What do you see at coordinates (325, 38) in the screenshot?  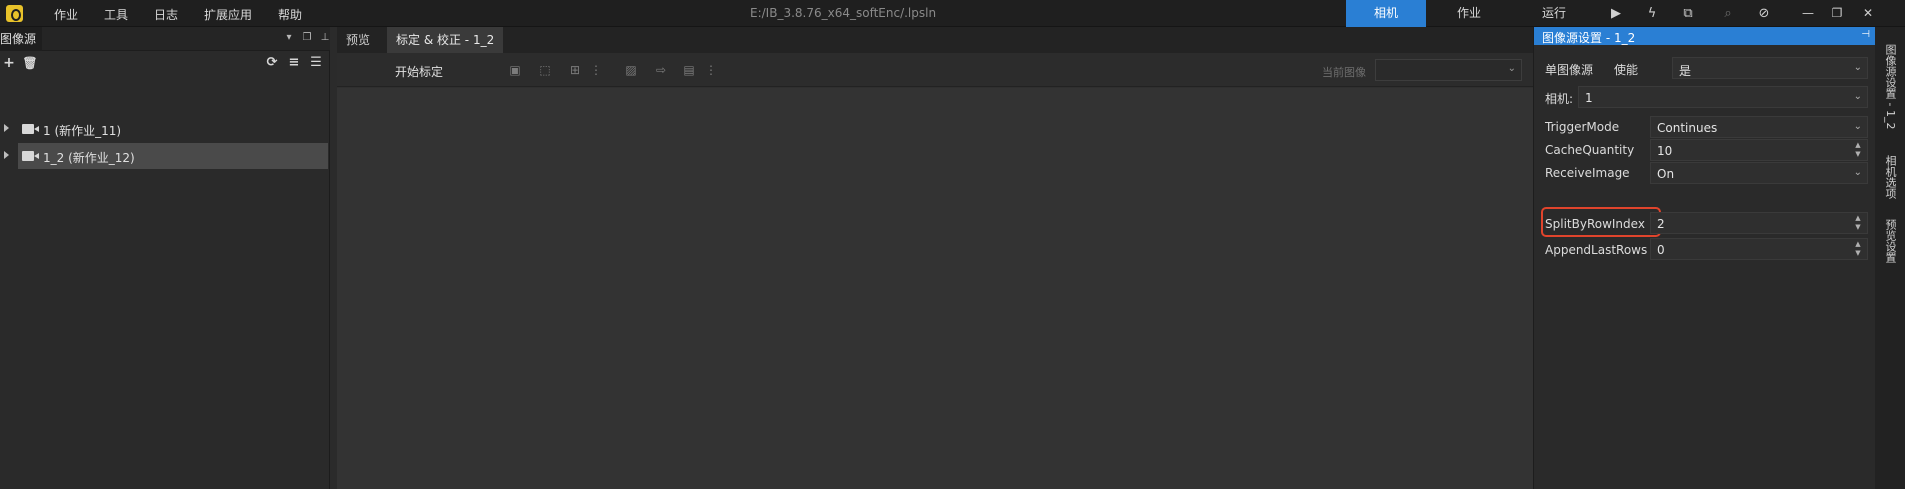 I see `pin-icon: ⊥` at bounding box center [325, 38].